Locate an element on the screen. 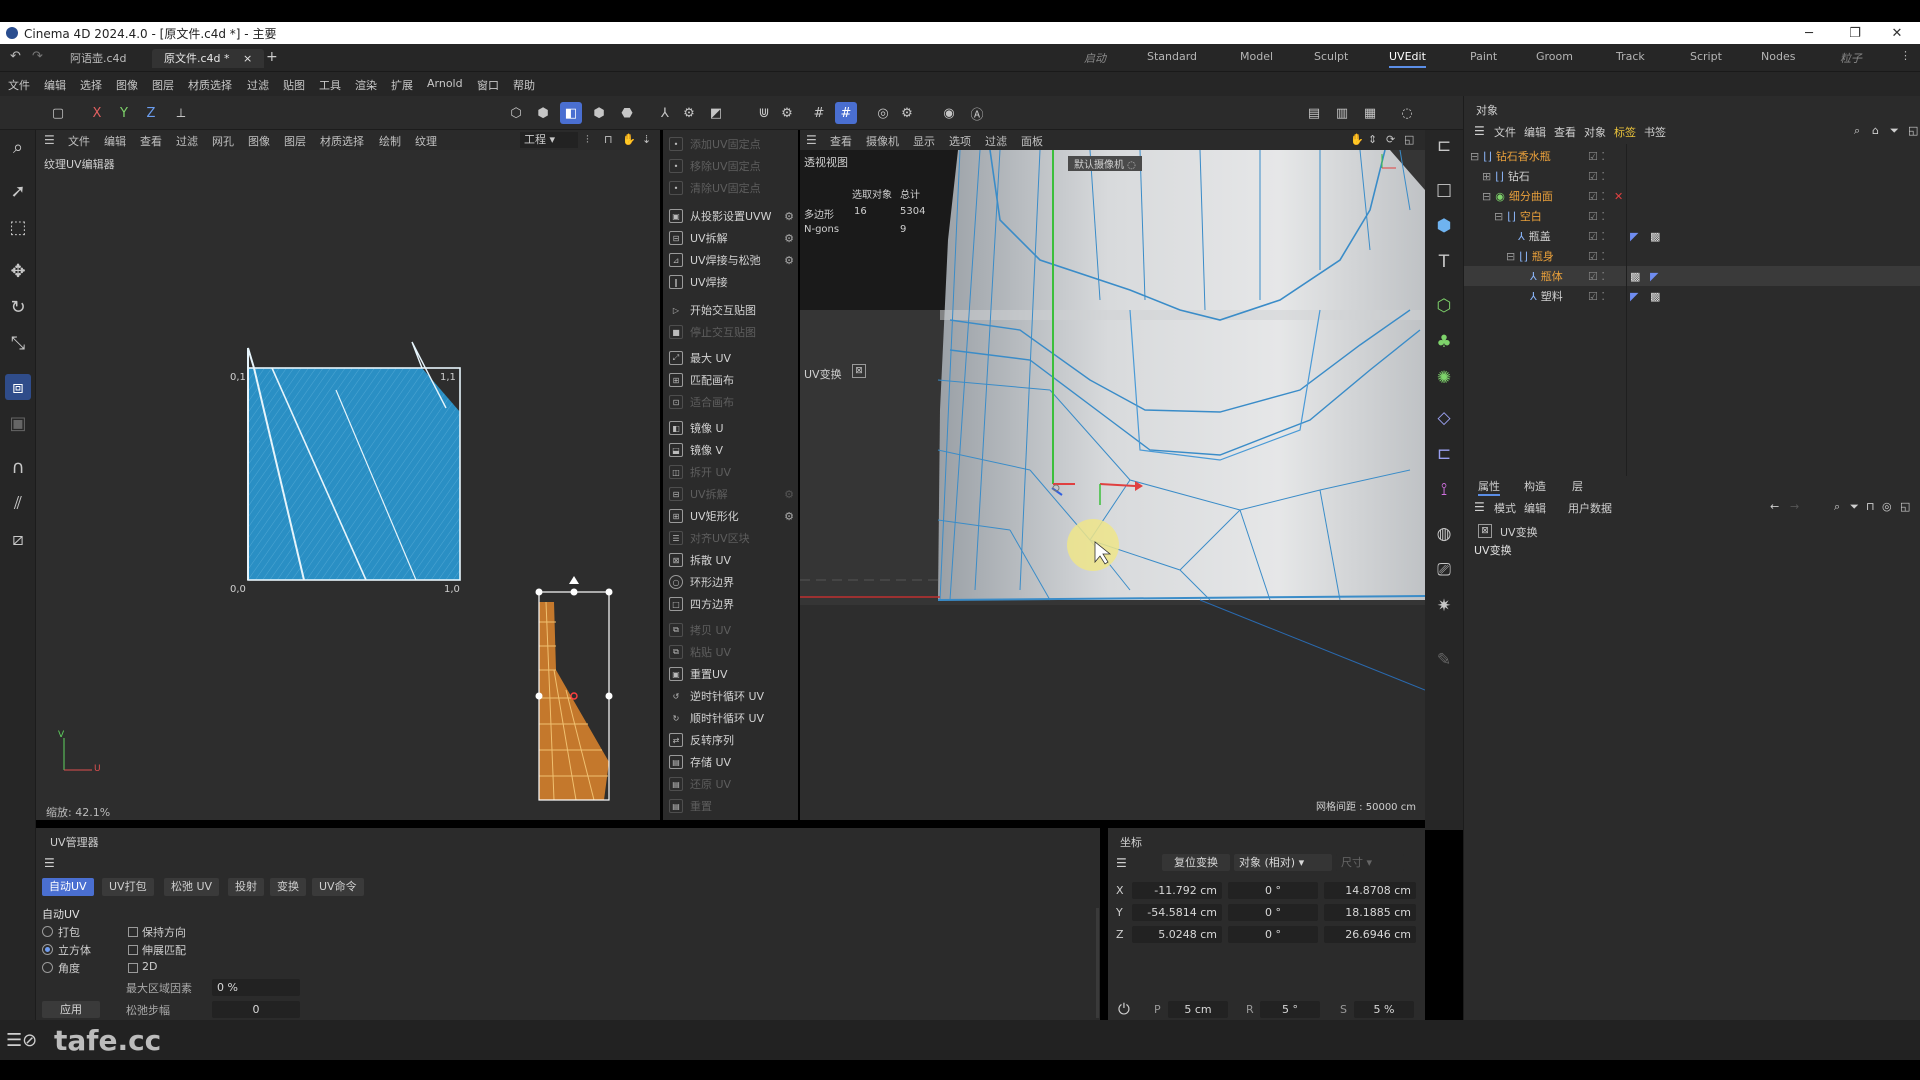 Image resolution: width=1920 pixels, height=1080 pixels. visibility-dots-icon: ☑ ⁚ is located at coordinates (1596, 156).